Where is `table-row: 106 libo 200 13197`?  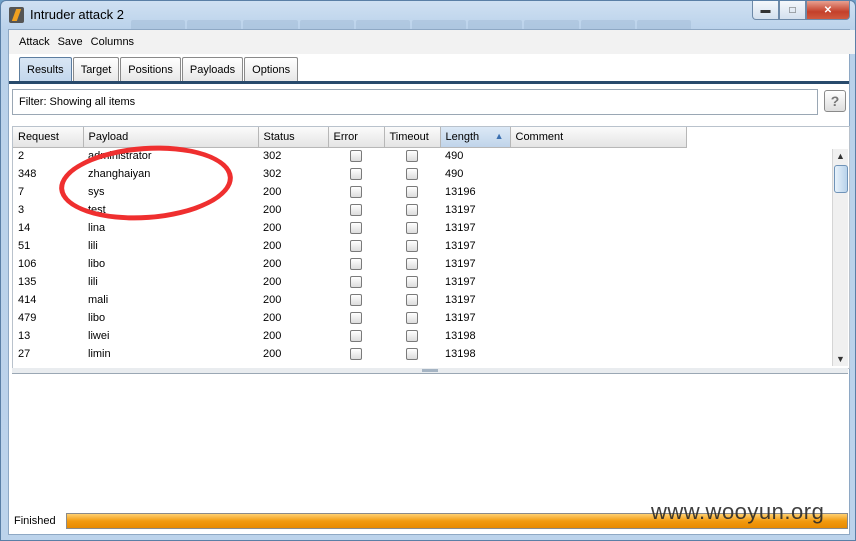
table-row: 106 libo 200 13197 is located at coordinates (349, 264).